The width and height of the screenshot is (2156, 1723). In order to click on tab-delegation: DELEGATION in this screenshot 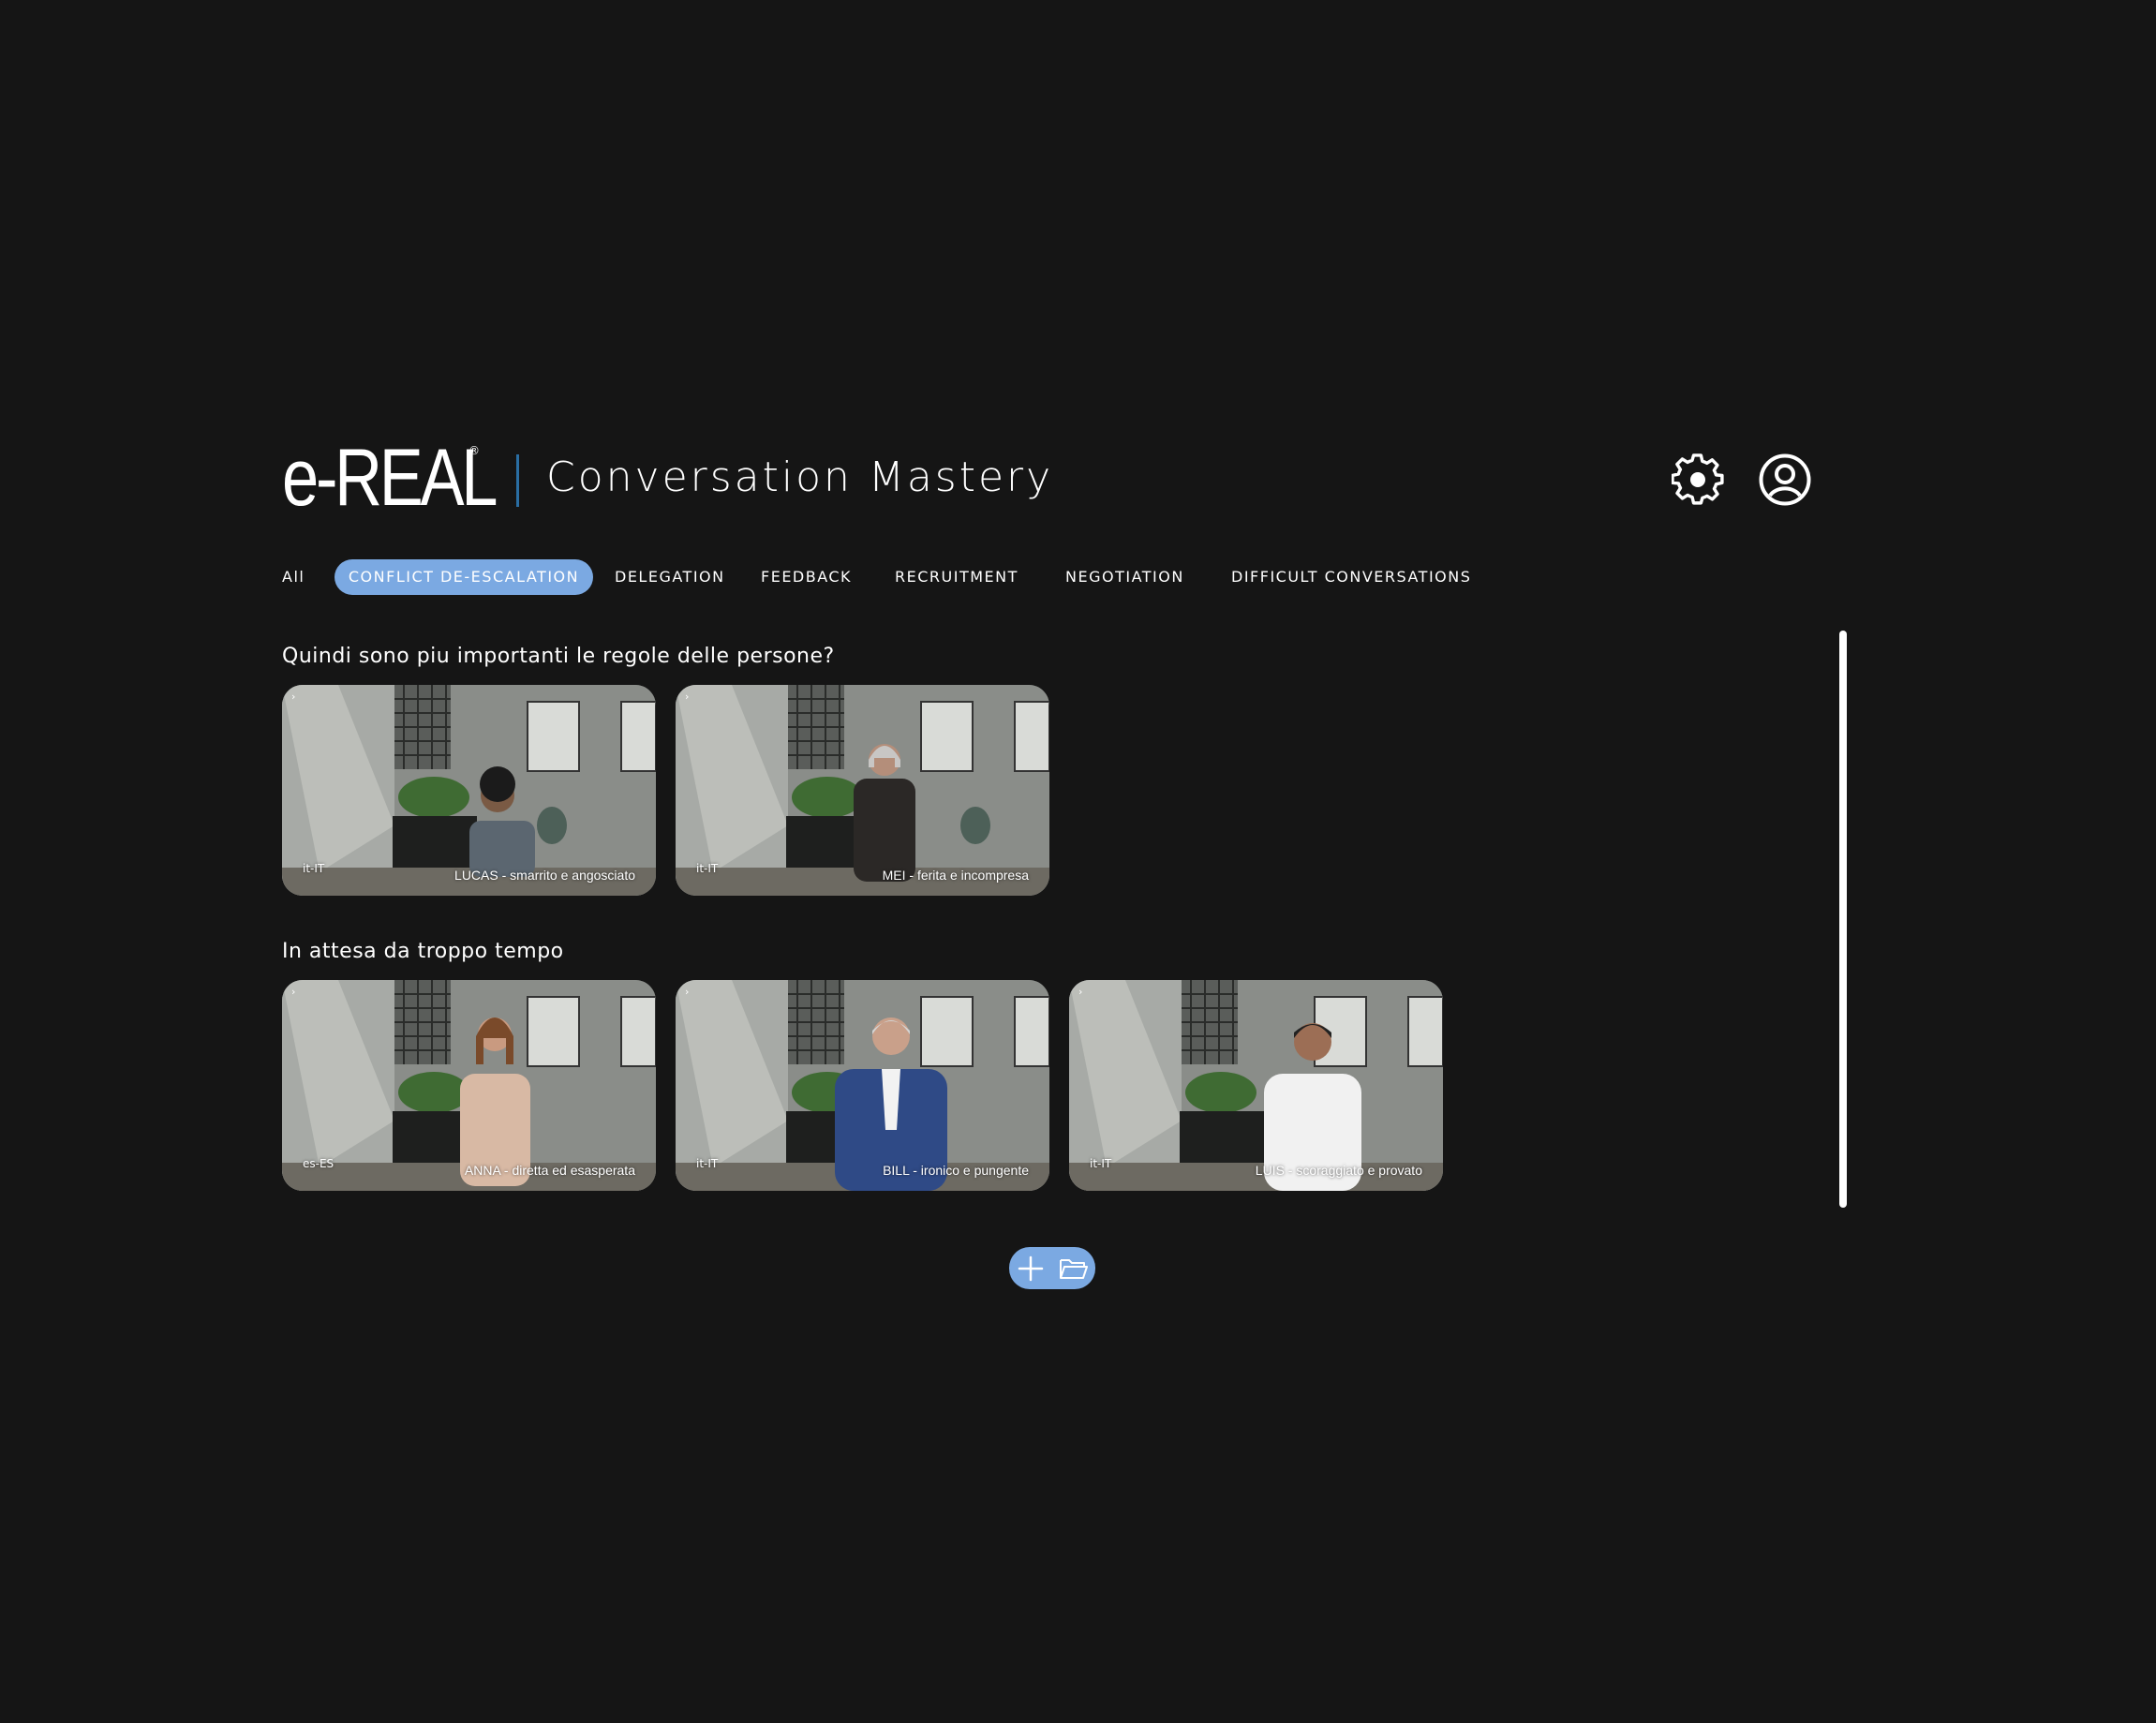, I will do `click(670, 577)`.